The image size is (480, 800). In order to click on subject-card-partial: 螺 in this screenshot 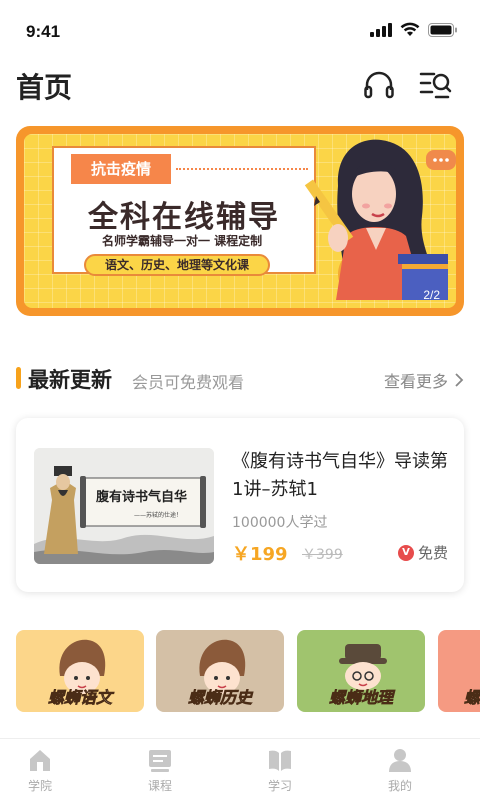, I will do `click(459, 671)`.